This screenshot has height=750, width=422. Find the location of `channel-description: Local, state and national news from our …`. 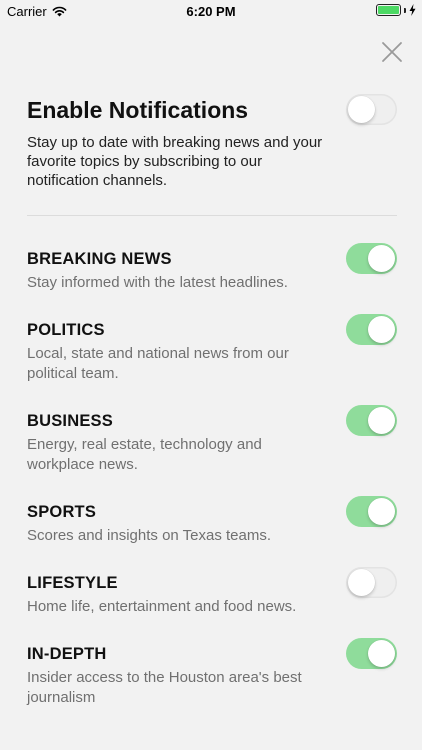

channel-description: Local, state and national news from our … is located at coordinates (158, 363).